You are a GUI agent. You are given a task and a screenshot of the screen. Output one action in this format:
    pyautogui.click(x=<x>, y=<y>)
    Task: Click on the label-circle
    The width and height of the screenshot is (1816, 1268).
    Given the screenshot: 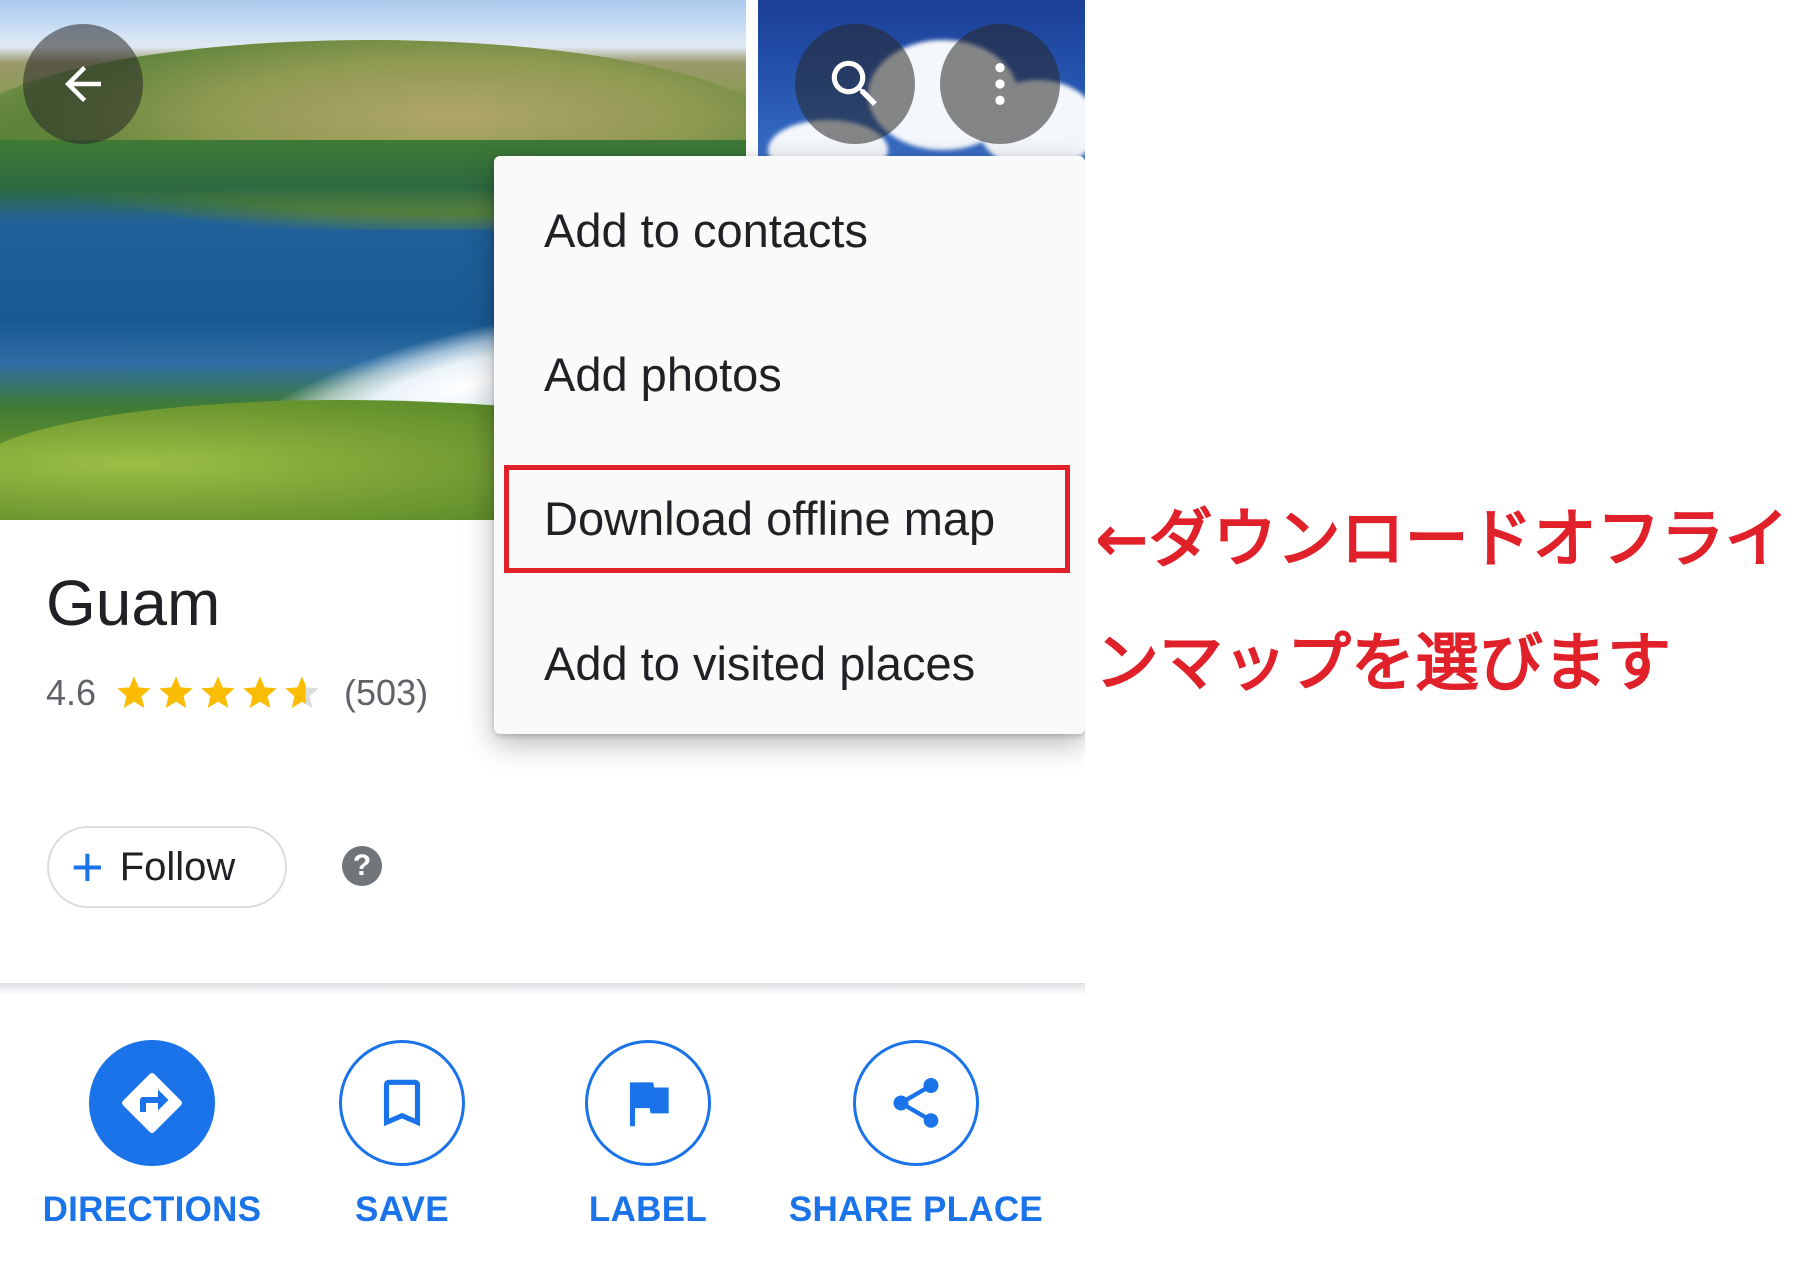 What is the action you would take?
    pyautogui.click(x=648, y=1103)
    